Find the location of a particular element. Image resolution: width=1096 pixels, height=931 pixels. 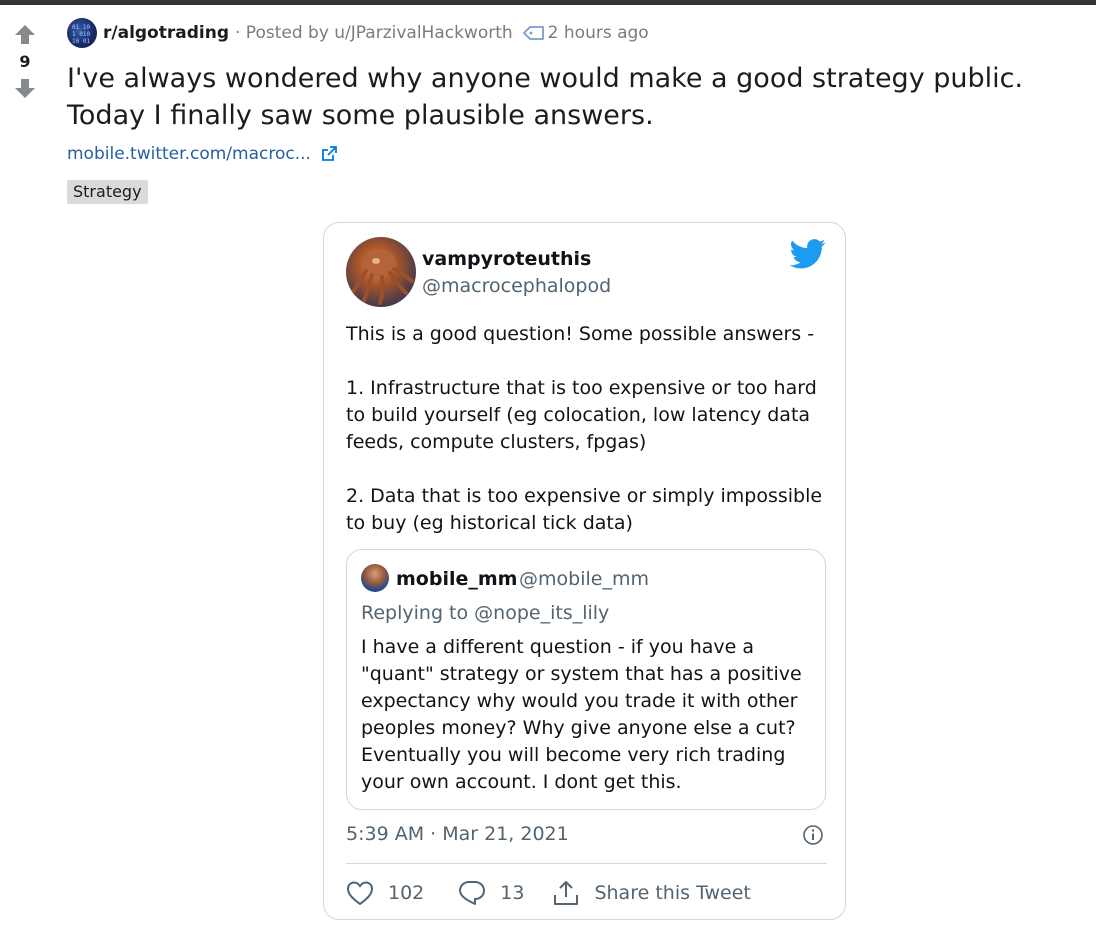

vote-count: 9 is located at coordinates (25, 61).